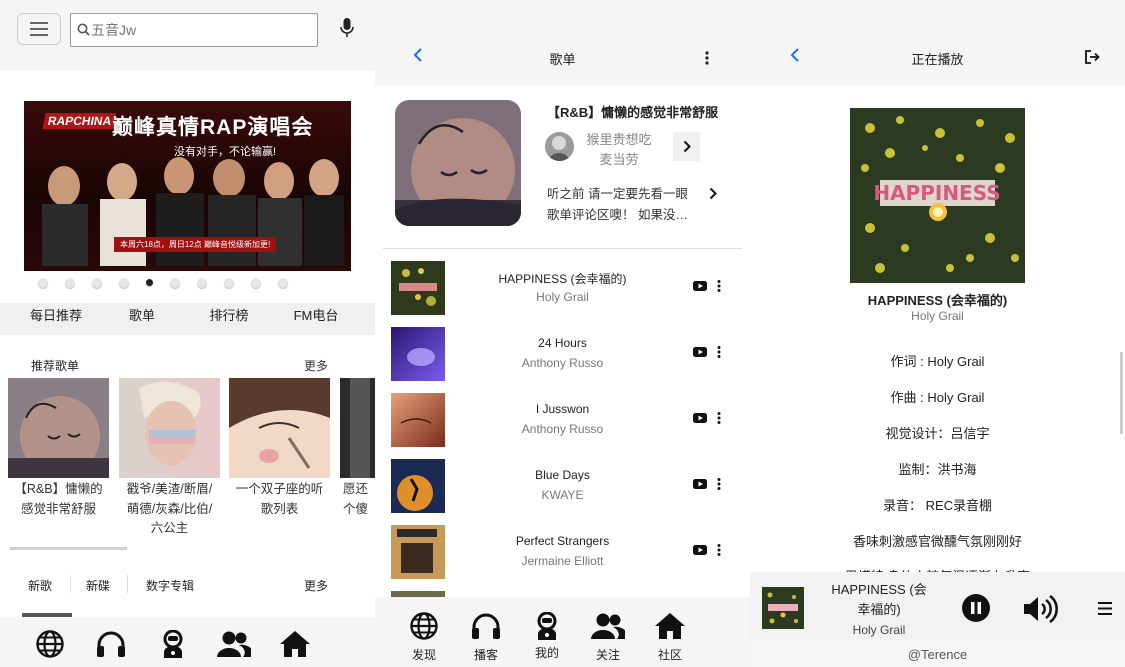 This screenshot has width=1125, height=667. I want to click on tab-new-songs: 新歌, so click(40, 585).